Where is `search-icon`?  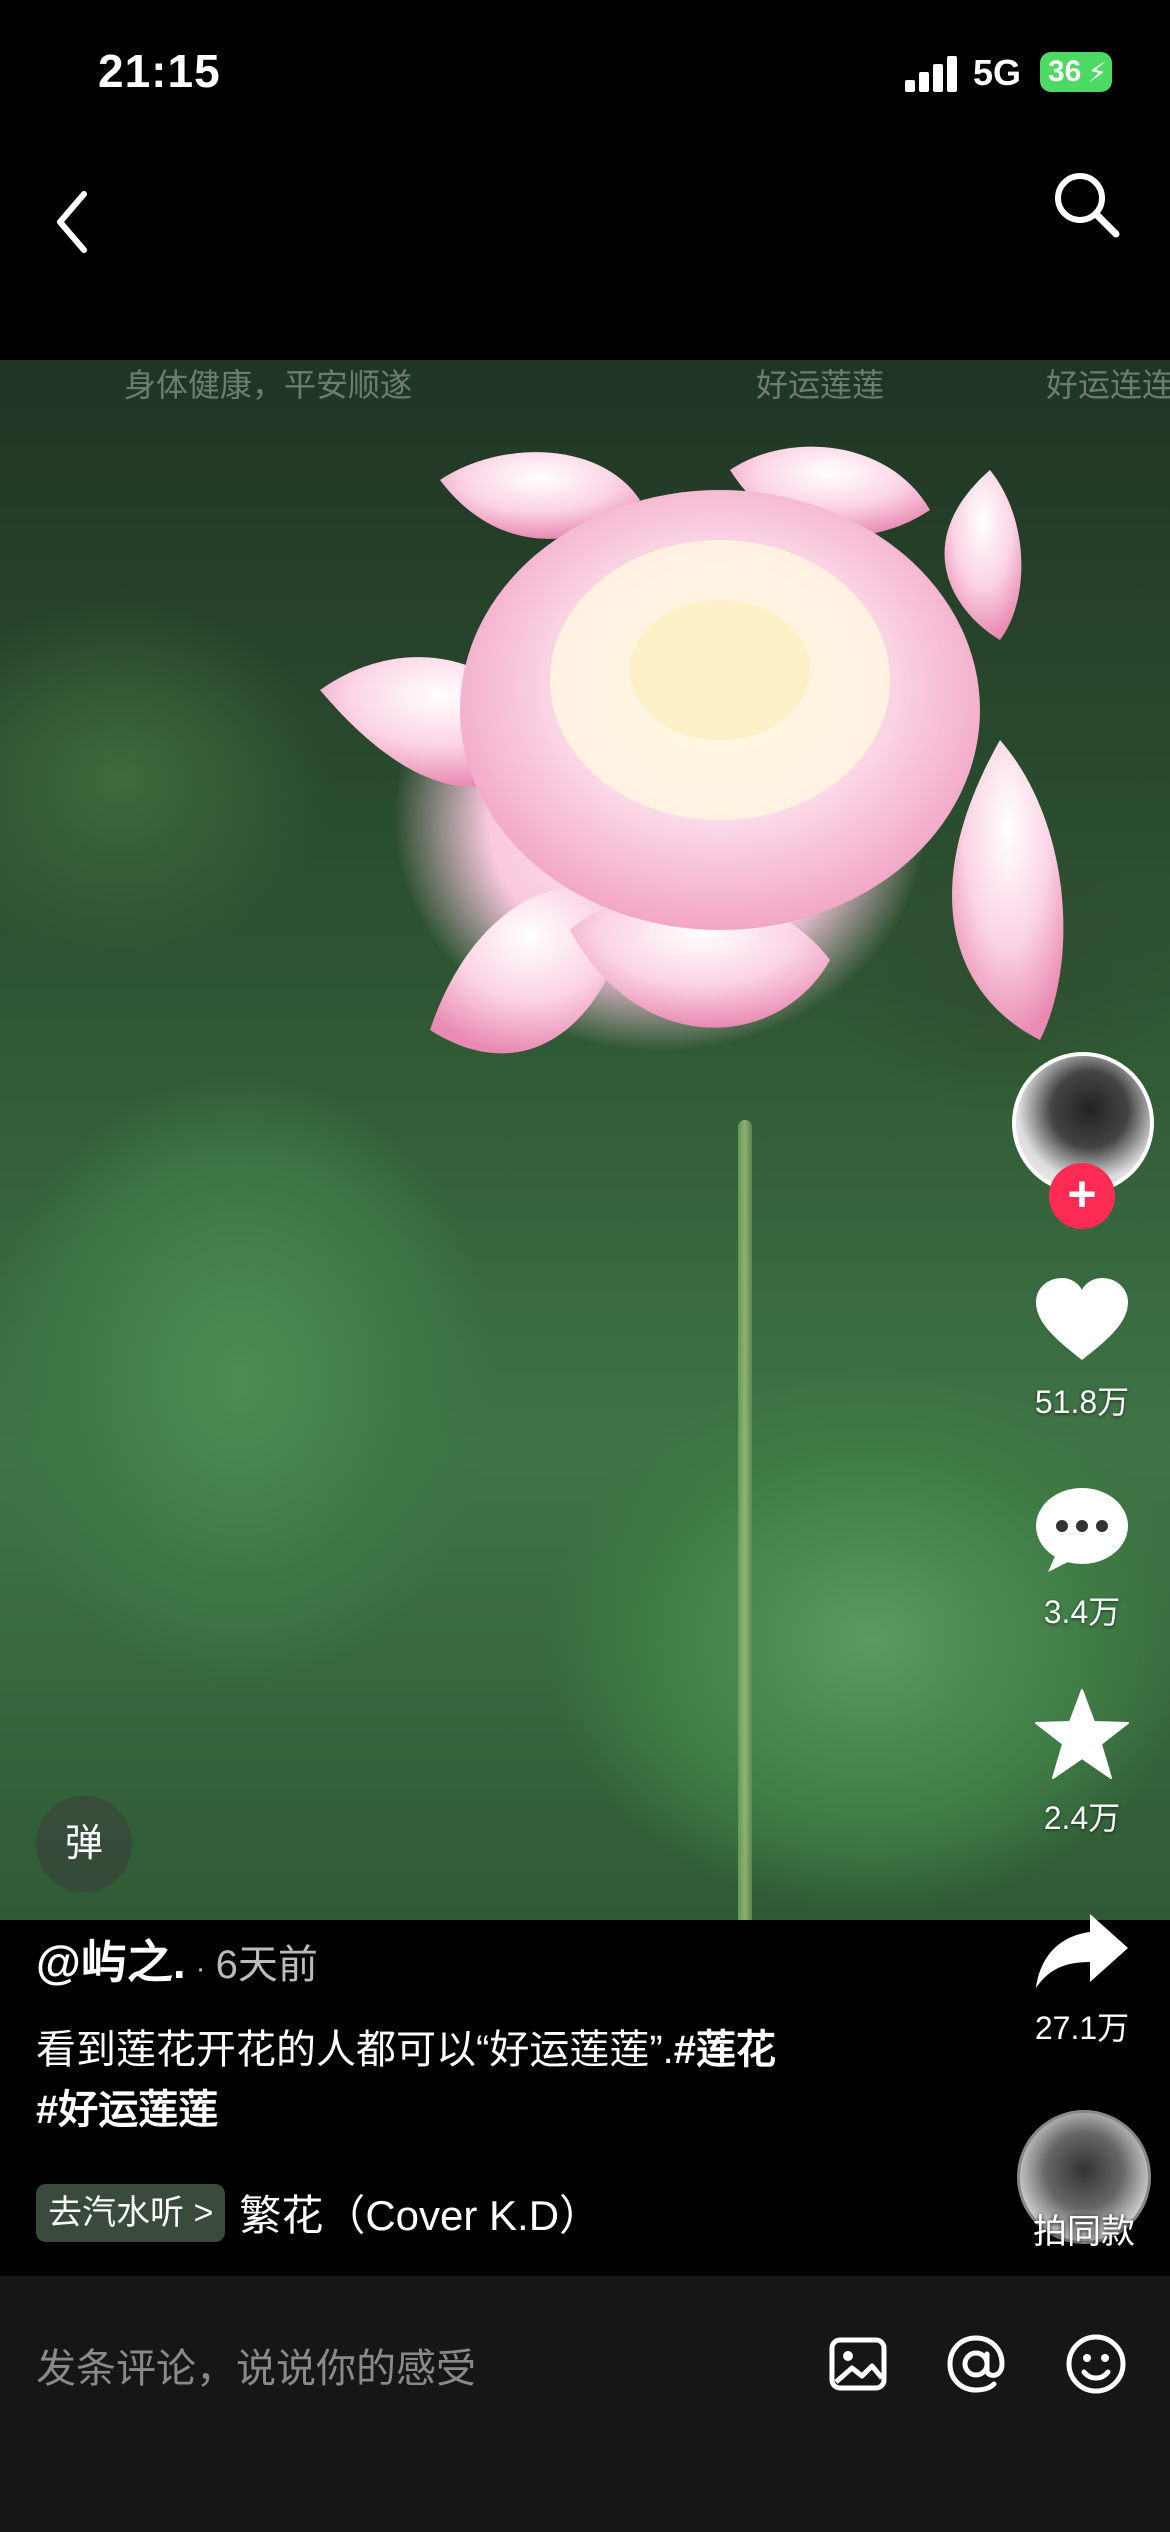
search-icon is located at coordinates (1086, 204).